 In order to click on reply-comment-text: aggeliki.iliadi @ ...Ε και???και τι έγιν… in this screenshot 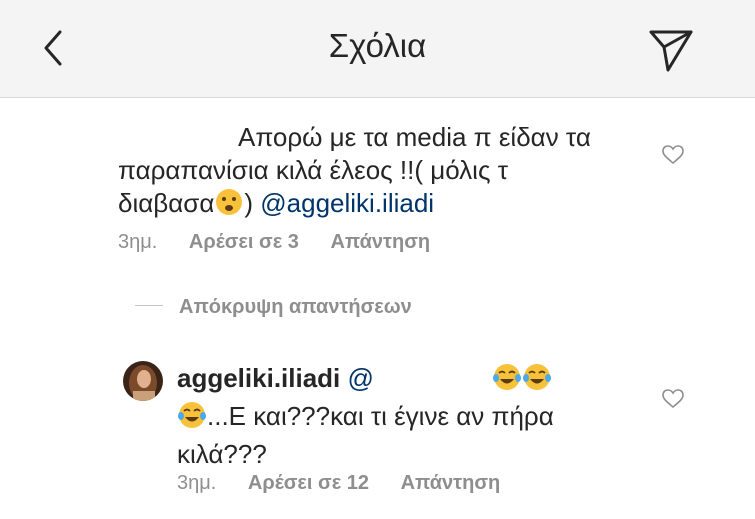, I will do `click(407, 416)`.